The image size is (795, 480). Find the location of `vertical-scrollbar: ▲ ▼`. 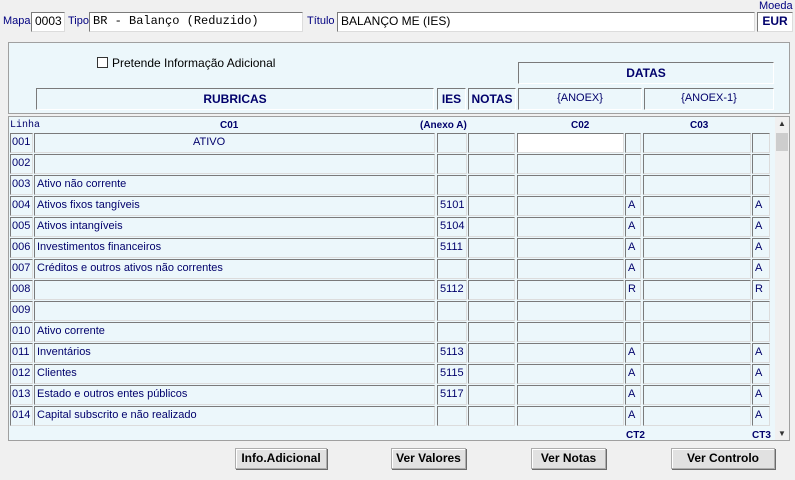

vertical-scrollbar: ▲ ▼ is located at coordinates (782, 278).